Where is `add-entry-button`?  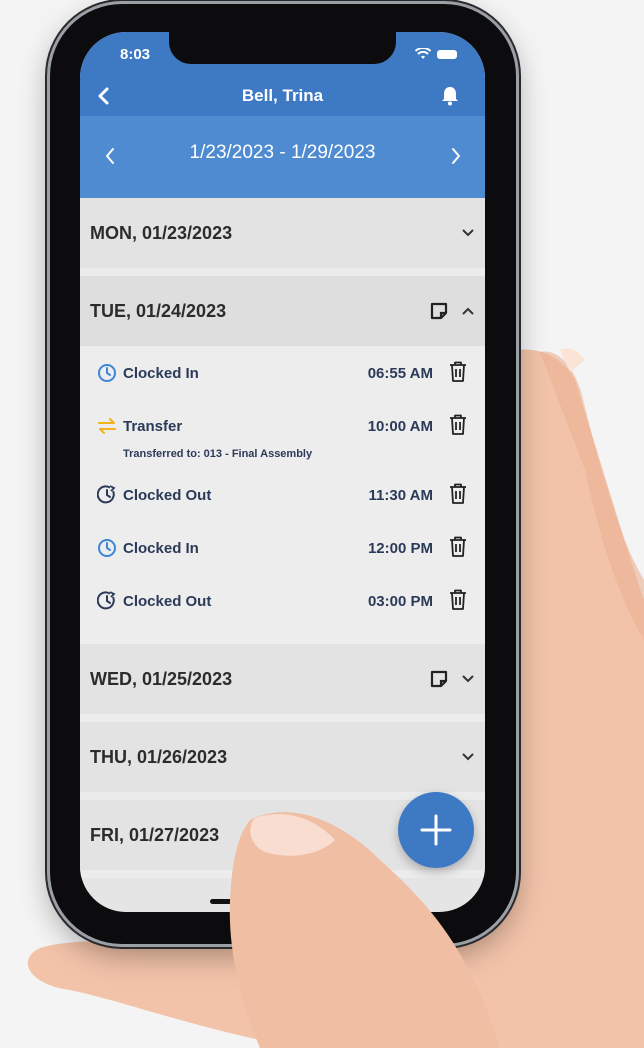 add-entry-button is located at coordinates (436, 830).